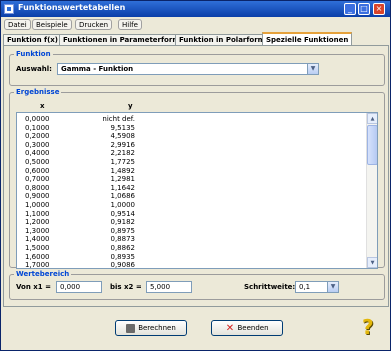  I want to click on column-header-y: y, so click(130, 106).